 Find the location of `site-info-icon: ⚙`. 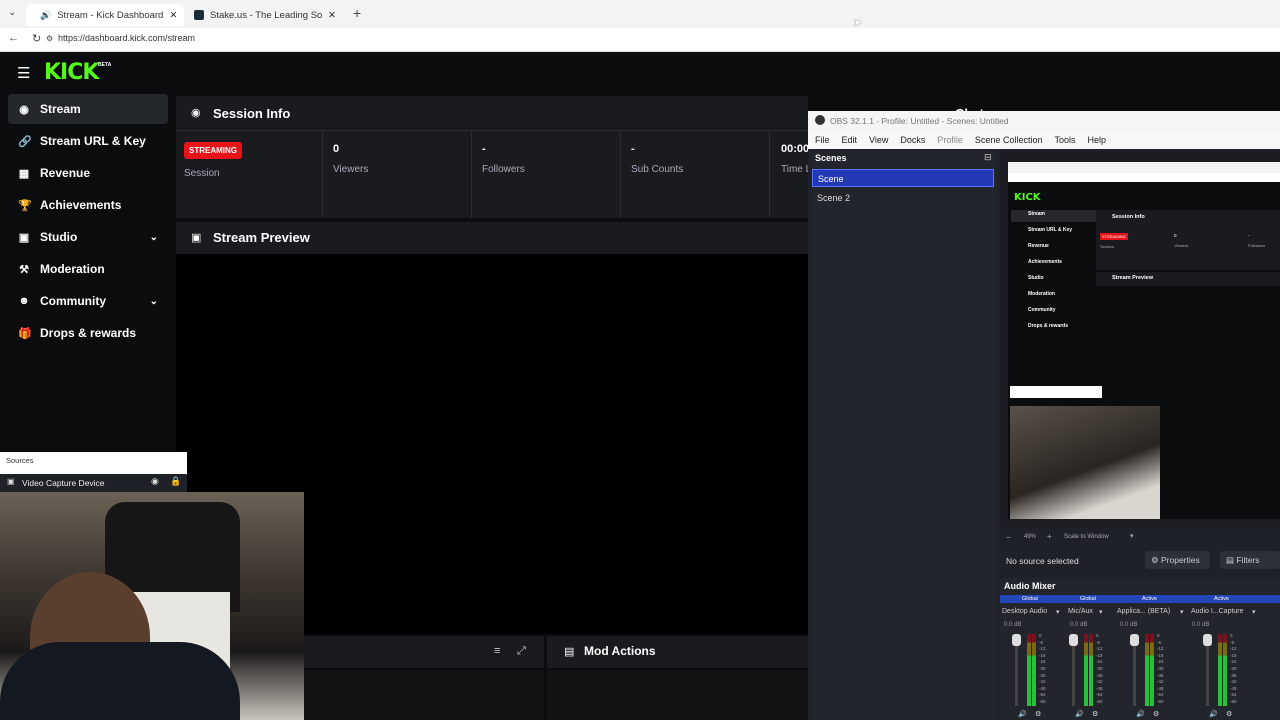

site-info-icon: ⚙ is located at coordinates (49, 38).